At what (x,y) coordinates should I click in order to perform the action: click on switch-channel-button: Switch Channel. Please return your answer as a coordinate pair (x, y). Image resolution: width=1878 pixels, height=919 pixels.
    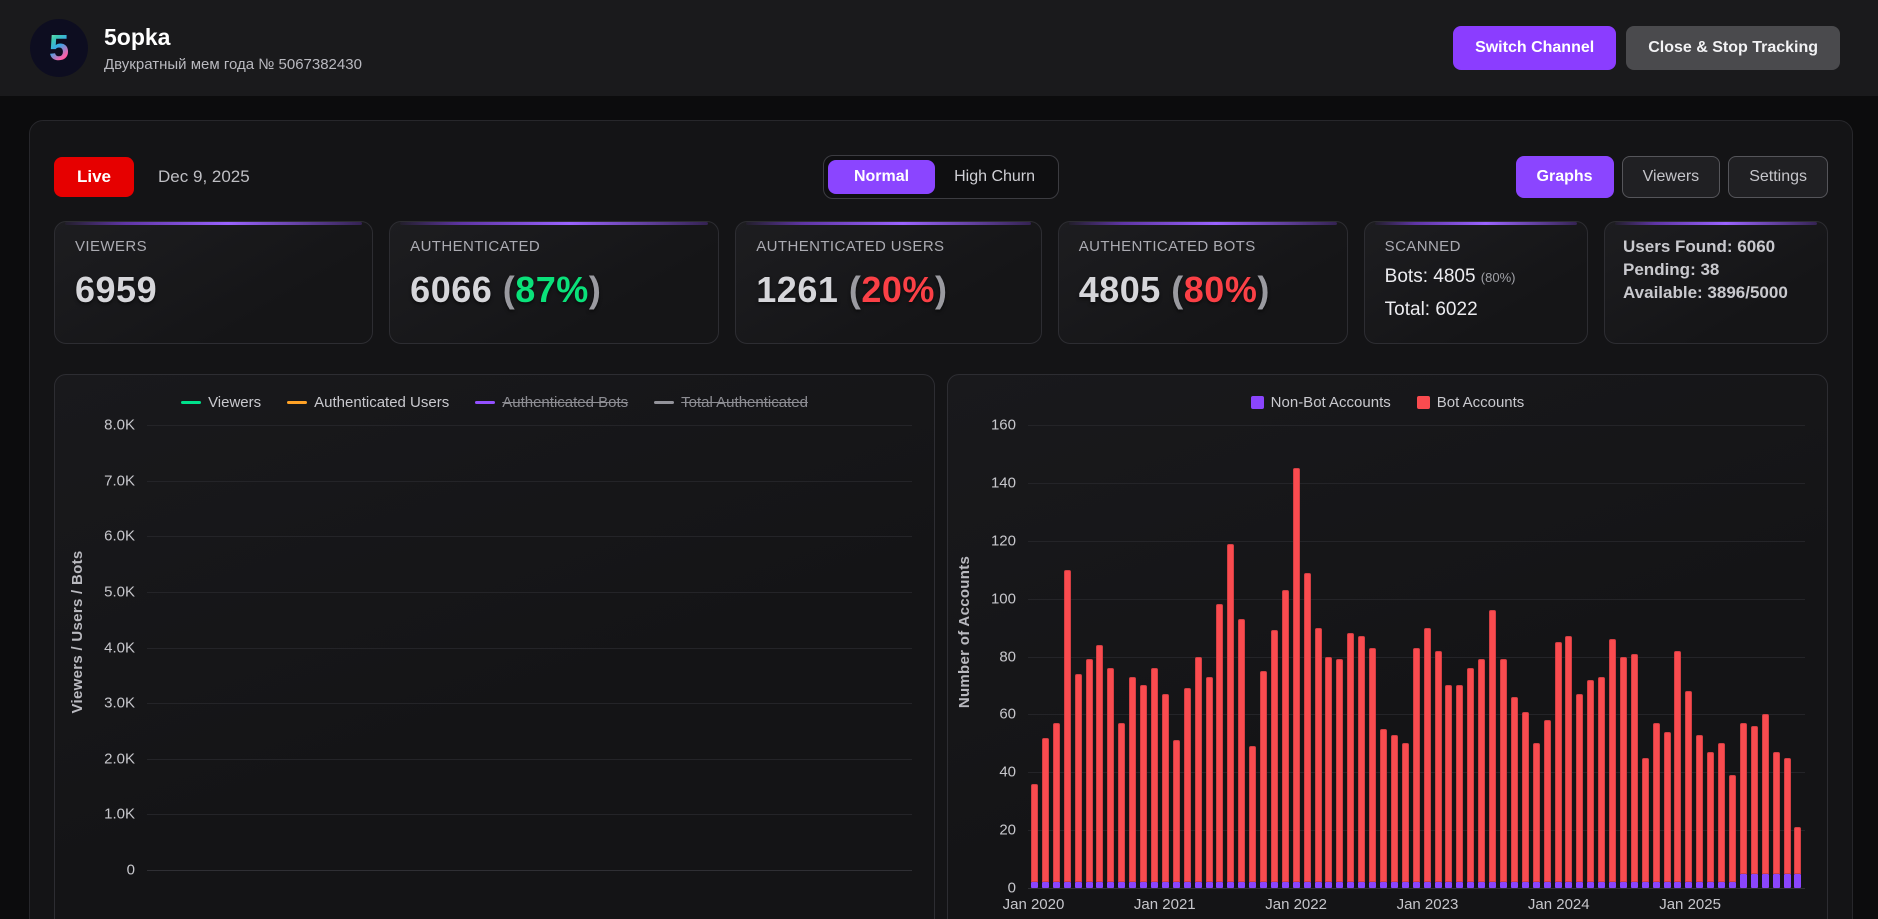
    Looking at the image, I should click on (1535, 48).